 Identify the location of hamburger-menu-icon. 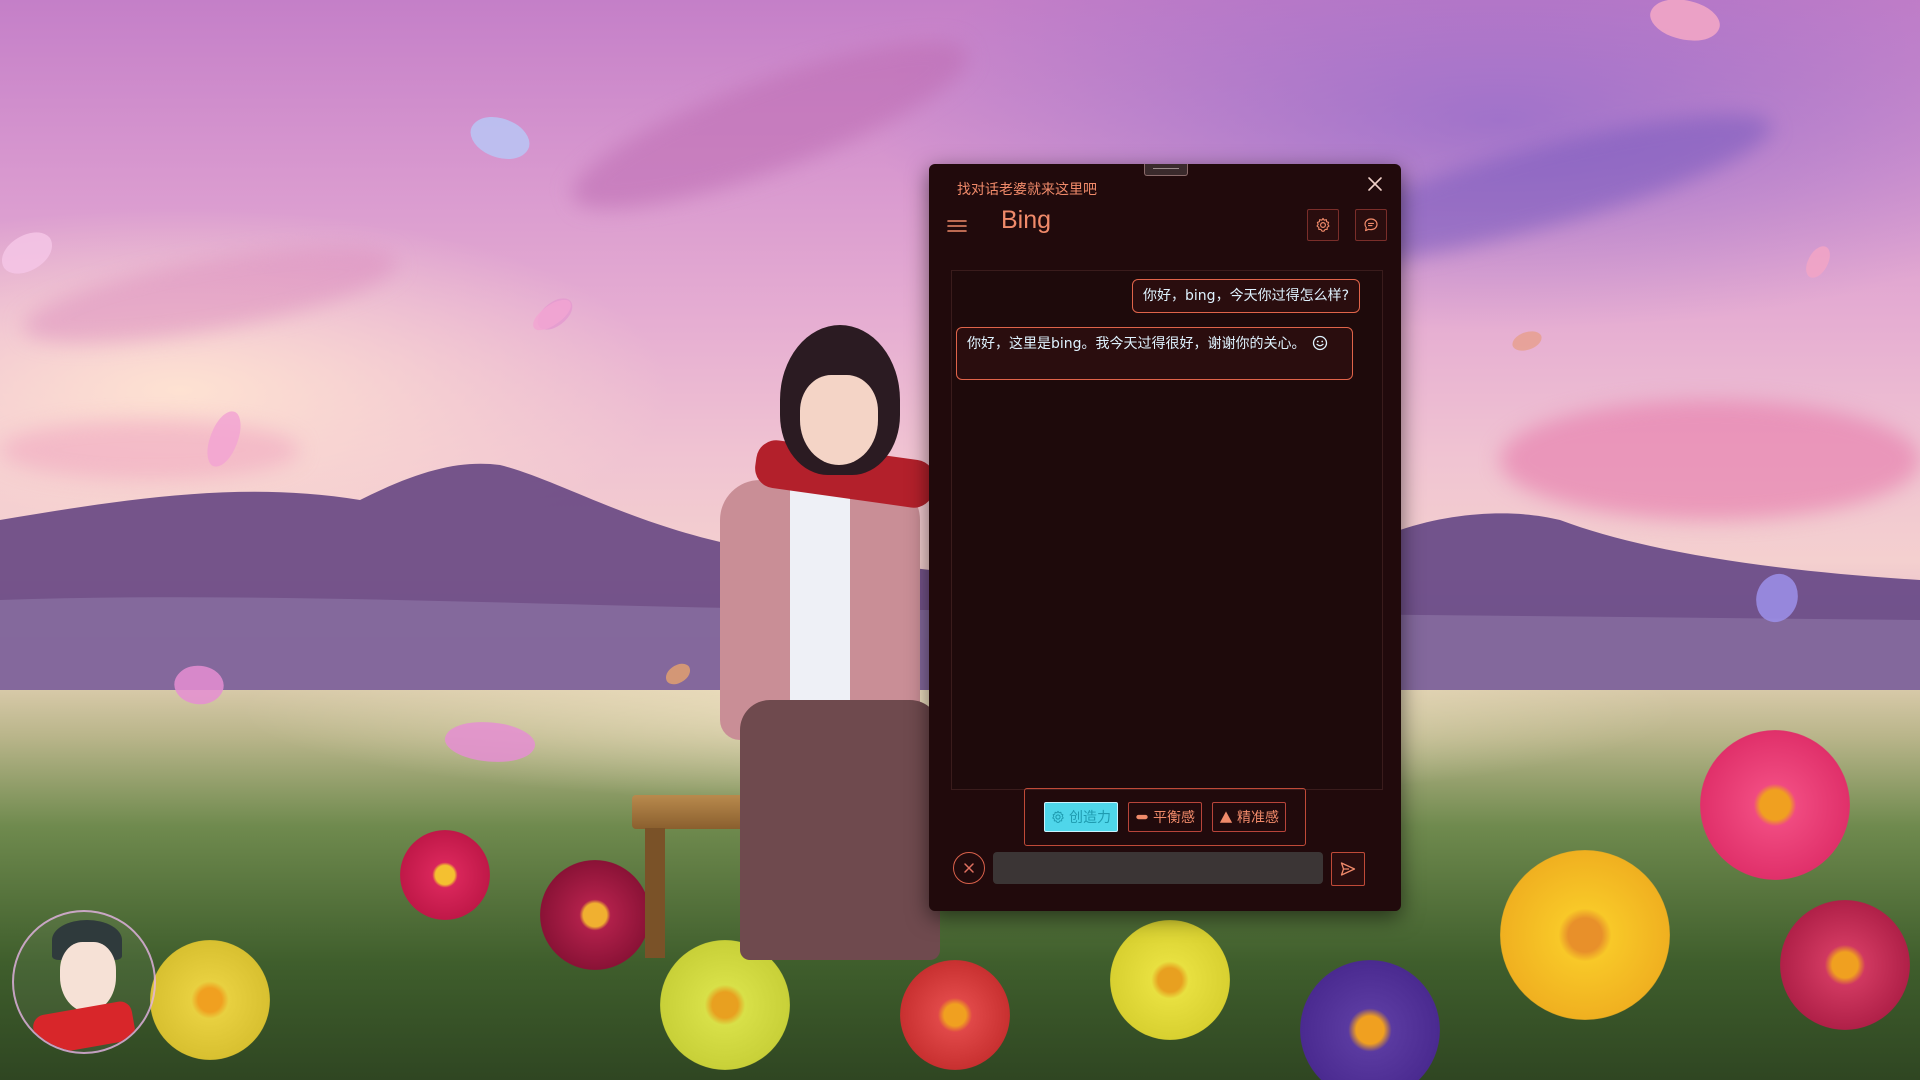
(957, 226).